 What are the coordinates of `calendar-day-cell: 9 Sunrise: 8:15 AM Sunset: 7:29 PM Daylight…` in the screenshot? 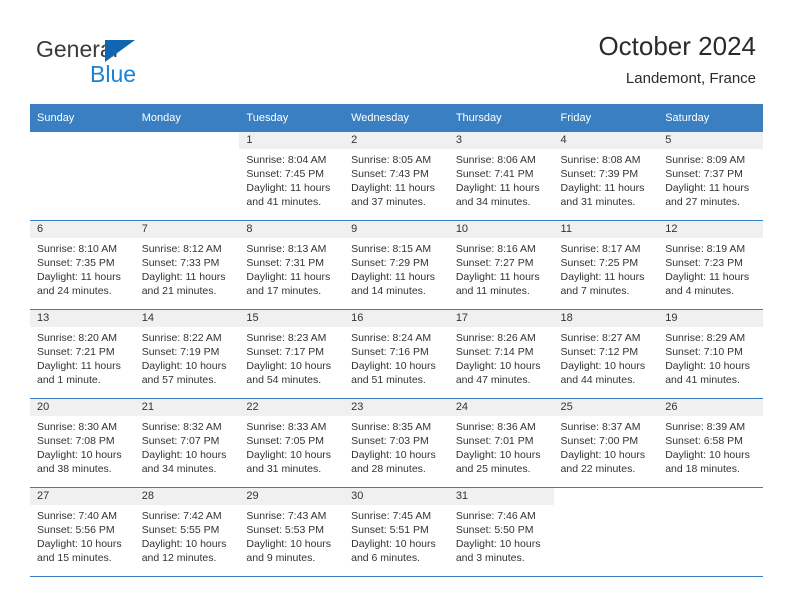 It's located at (396, 265).